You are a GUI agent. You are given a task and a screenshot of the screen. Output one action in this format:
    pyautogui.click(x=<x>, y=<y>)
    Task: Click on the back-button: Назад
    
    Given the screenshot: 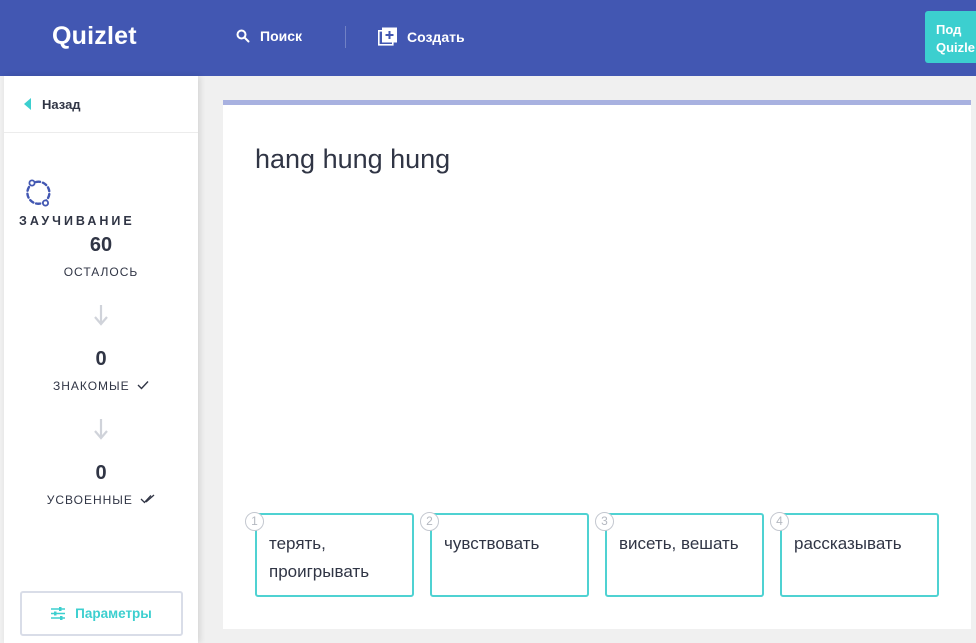 What is the action you would take?
    pyautogui.click(x=101, y=104)
    